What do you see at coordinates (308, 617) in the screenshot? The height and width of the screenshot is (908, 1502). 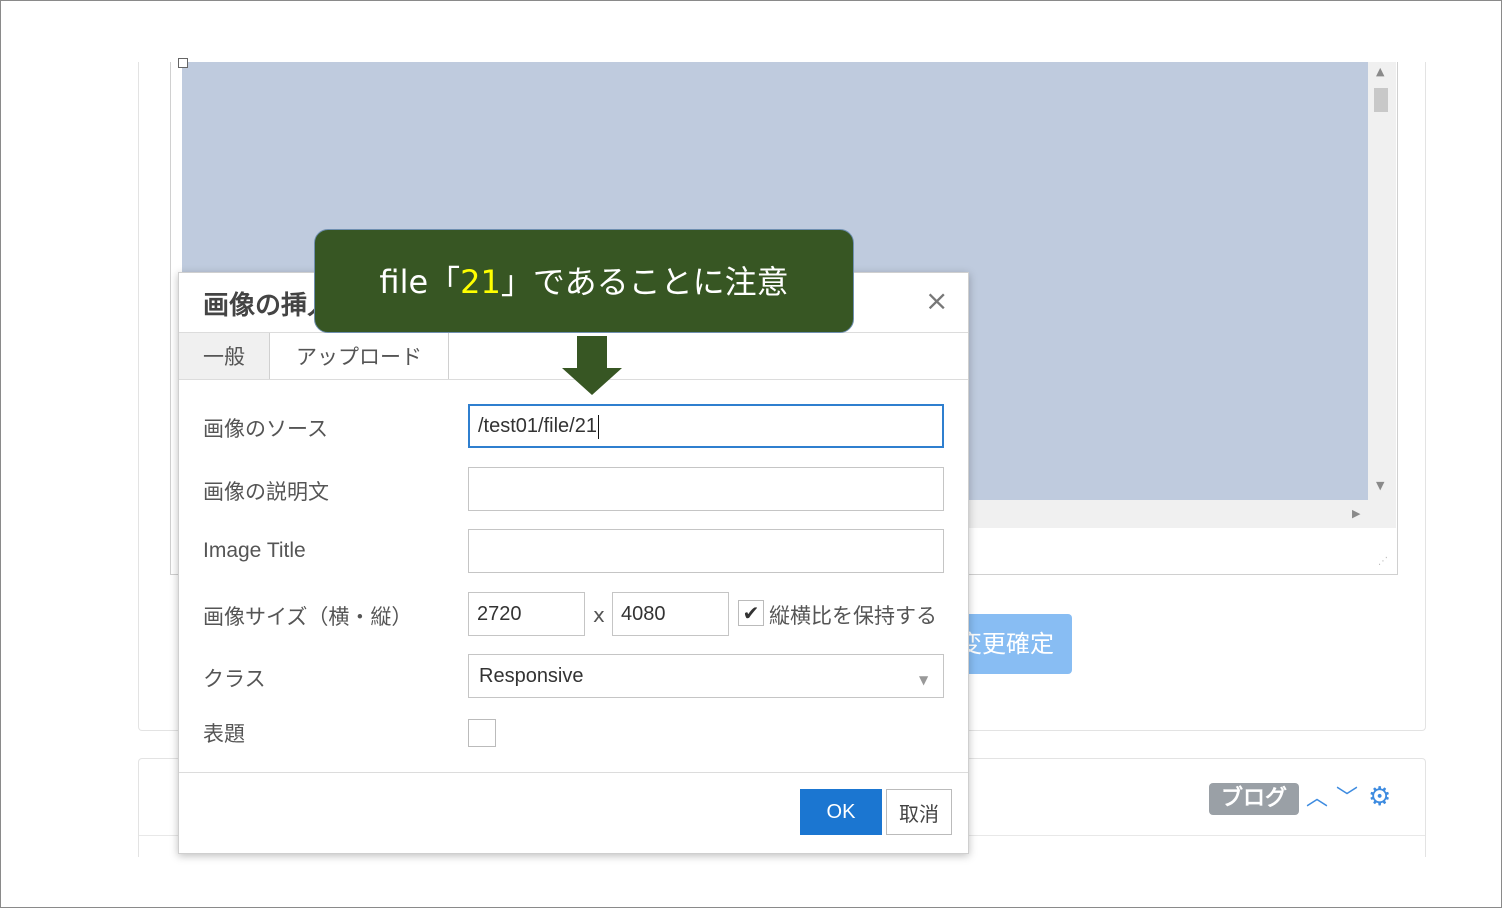 I see `size-label: 画像サイズ（横・縦）` at bounding box center [308, 617].